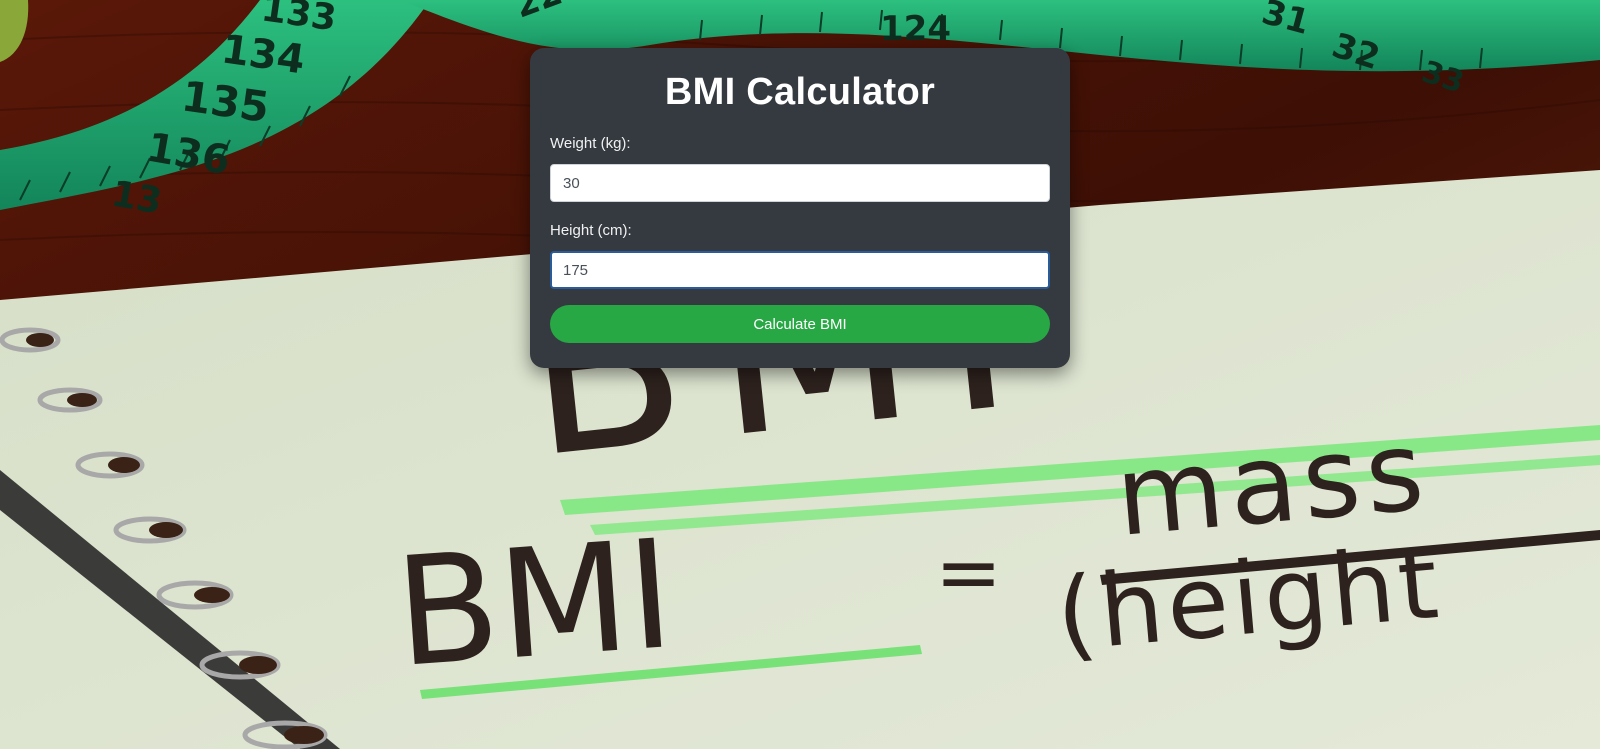 The height and width of the screenshot is (749, 1600). Describe the element at coordinates (590, 143) in the screenshot. I see `weight-label: Weight (kg):` at that location.